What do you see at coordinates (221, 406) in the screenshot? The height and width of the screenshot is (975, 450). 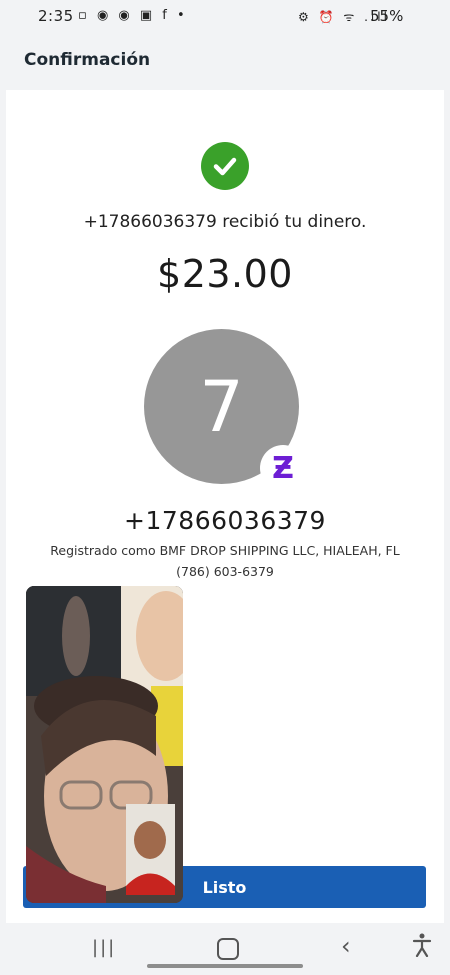 I see `avatar-initial: 7` at bounding box center [221, 406].